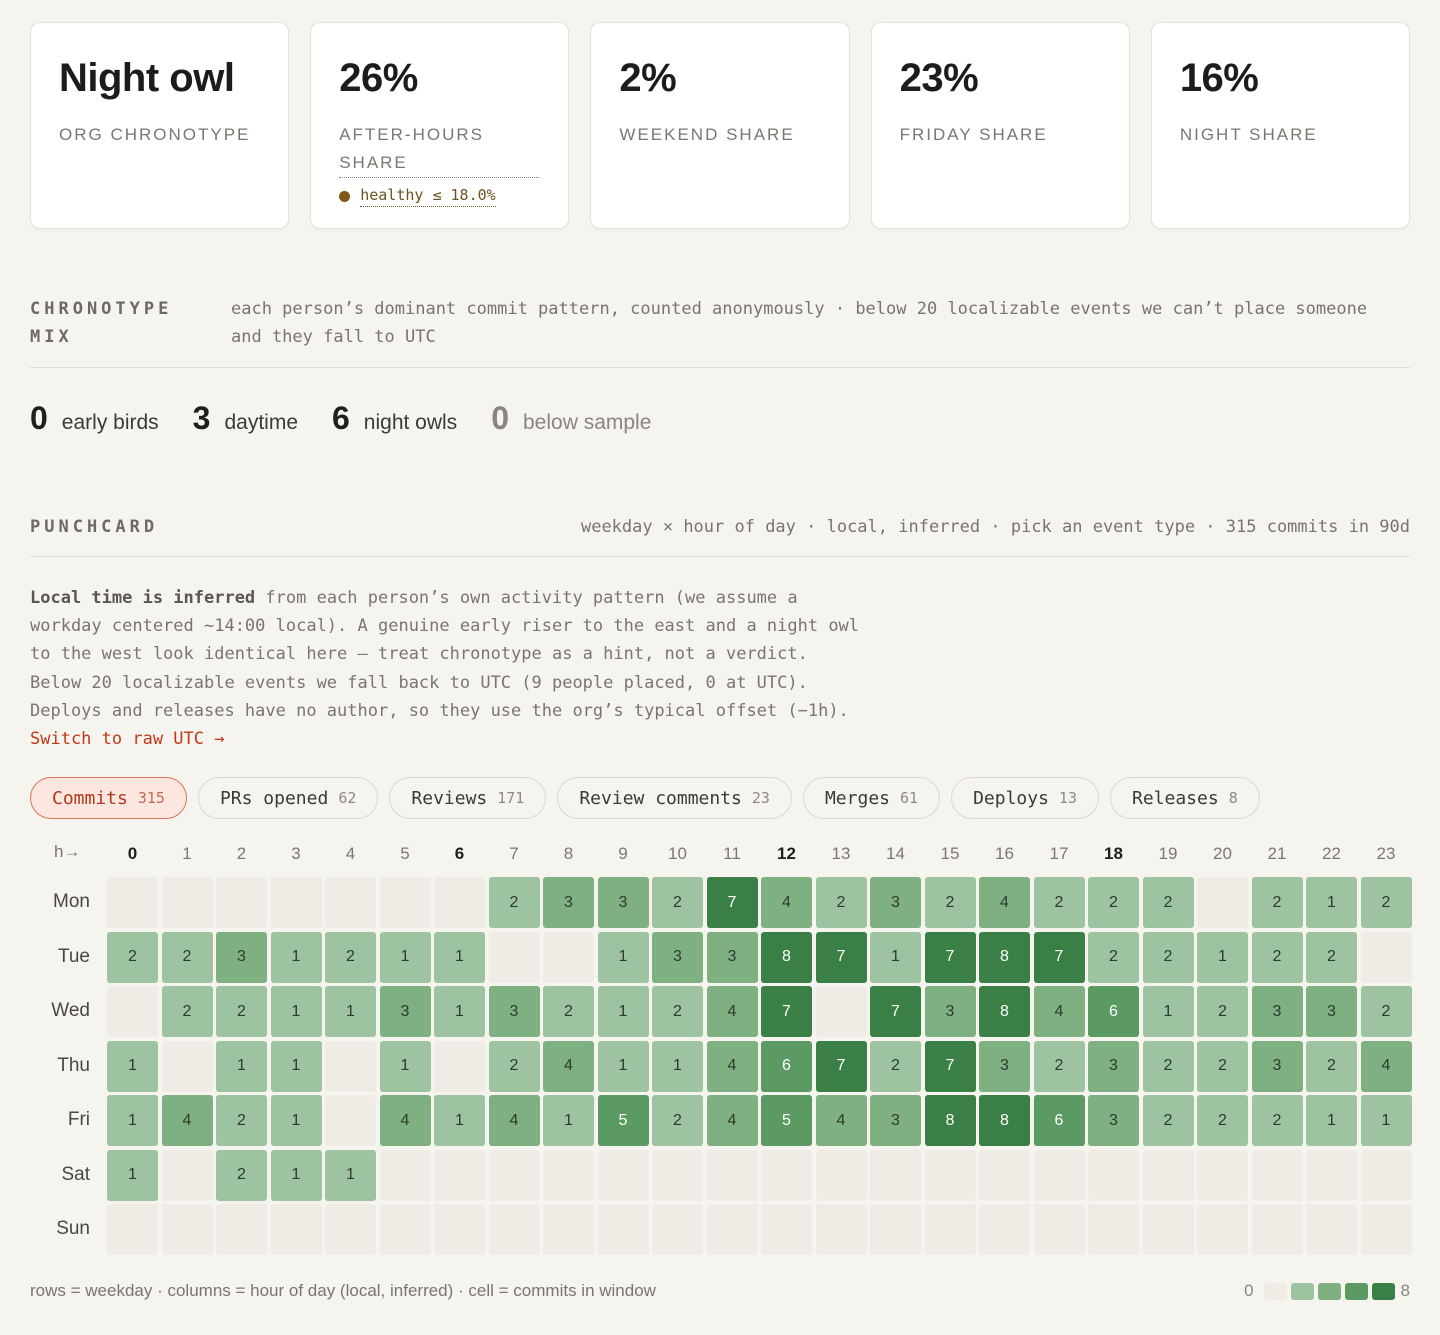 The height and width of the screenshot is (1335, 1440). I want to click on switch-utc-link: Switch to raw UTC →, so click(127, 739).